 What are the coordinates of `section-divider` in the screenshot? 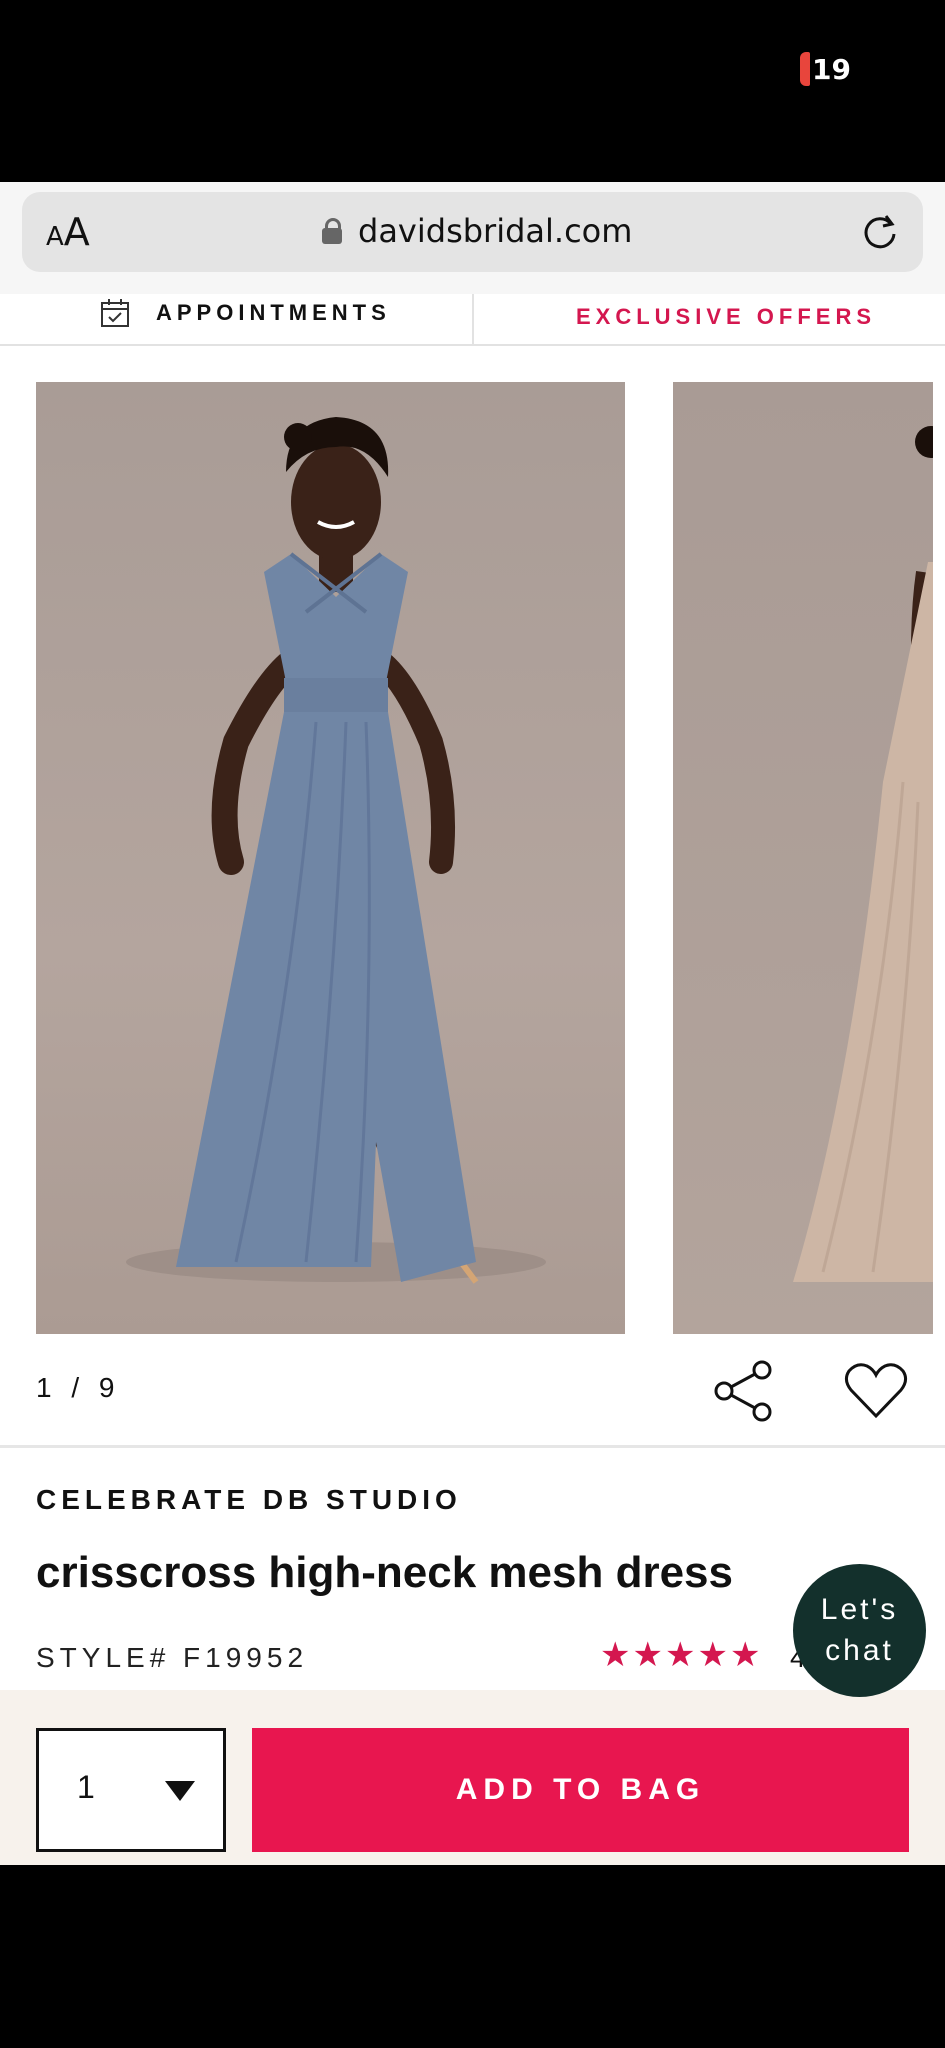 It's located at (472, 1446).